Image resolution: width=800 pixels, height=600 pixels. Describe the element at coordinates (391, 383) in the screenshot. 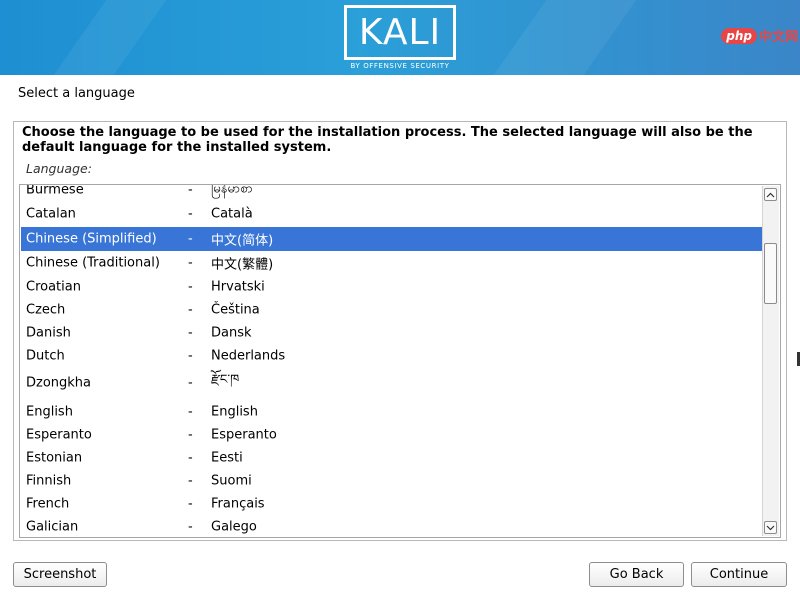

I see `language-row: Dzongkha - རྫོང་ཁ` at that location.